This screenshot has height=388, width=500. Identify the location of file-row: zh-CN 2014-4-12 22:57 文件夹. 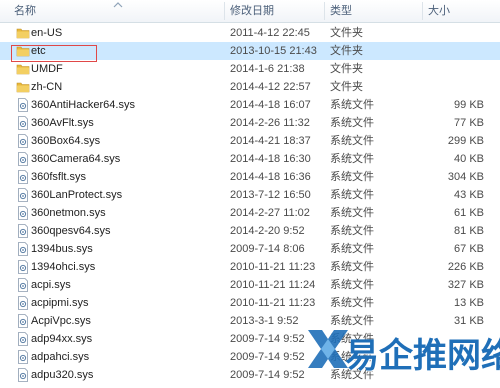
(250, 87).